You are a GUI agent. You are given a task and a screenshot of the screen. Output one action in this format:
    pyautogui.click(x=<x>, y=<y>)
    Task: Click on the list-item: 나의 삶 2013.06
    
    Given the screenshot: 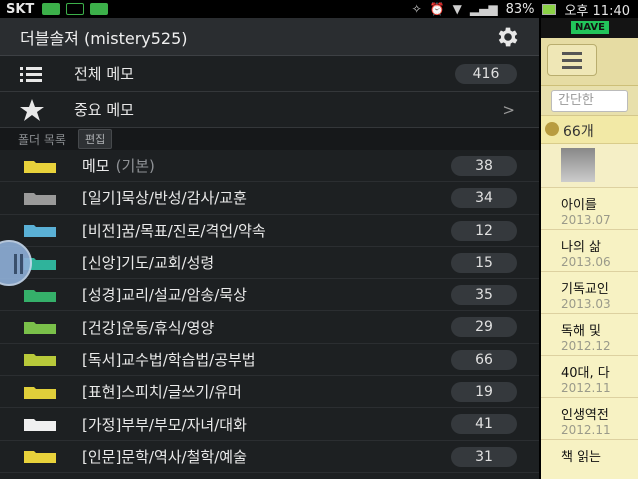 What is the action you would take?
    pyautogui.click(x=589, y=251)
    